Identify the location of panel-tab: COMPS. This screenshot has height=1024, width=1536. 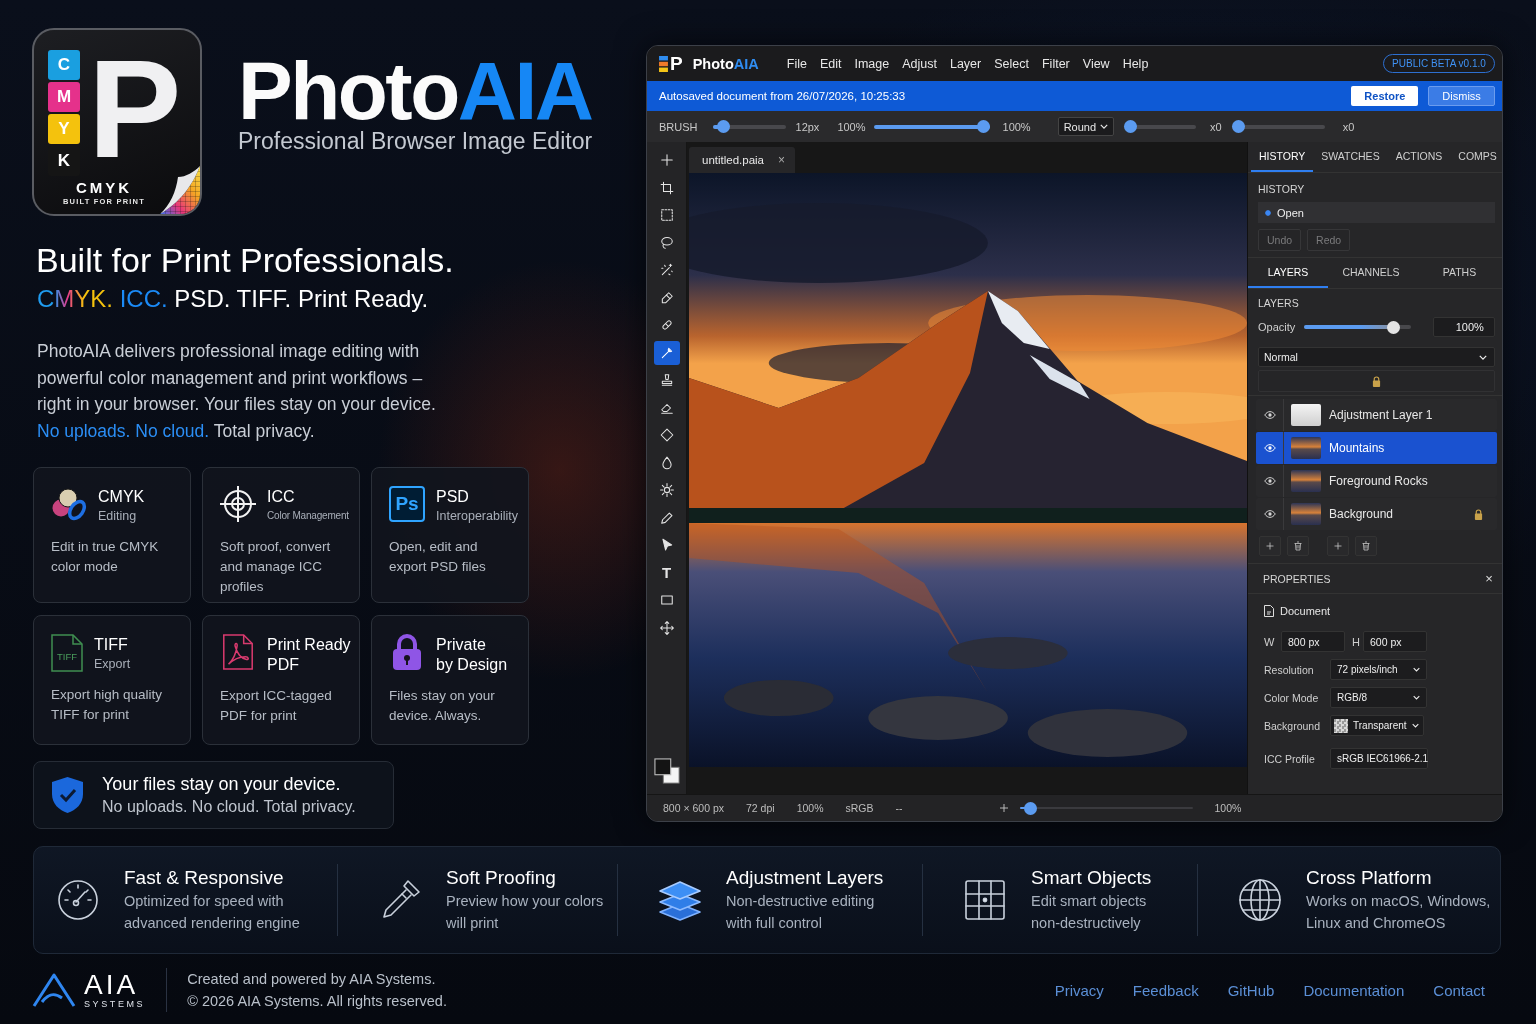
(1476, 157).